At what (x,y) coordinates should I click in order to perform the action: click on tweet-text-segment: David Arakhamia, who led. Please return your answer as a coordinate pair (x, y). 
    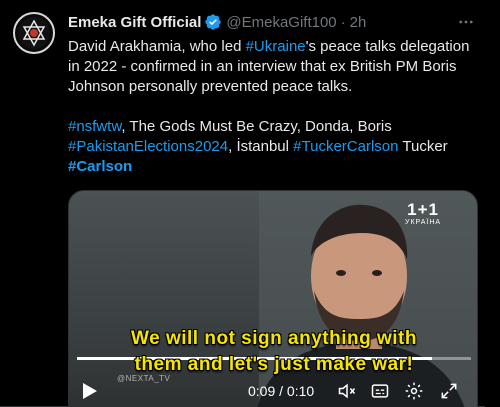
    Looking at the image, I should click on (157, 46).